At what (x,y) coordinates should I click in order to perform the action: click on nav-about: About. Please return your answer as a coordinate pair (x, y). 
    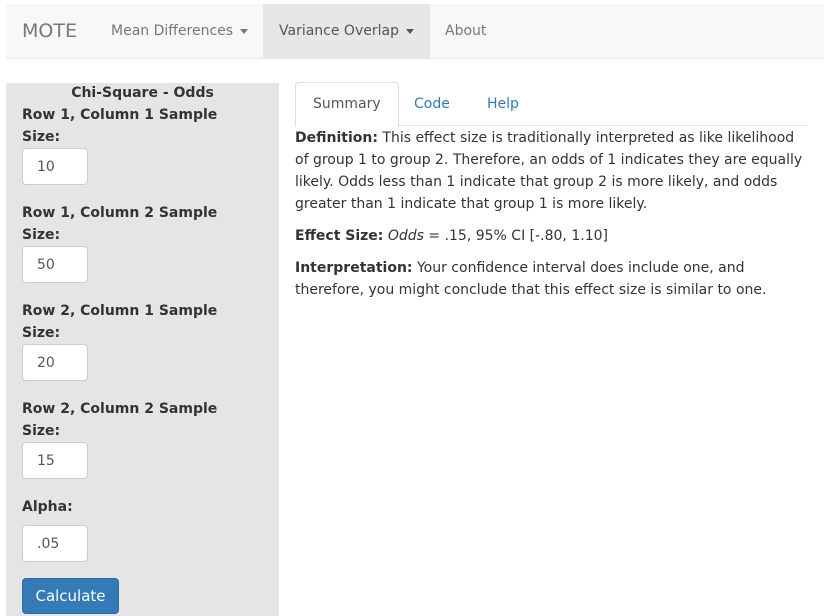
    Looking at the image, I should click on (465, 31).